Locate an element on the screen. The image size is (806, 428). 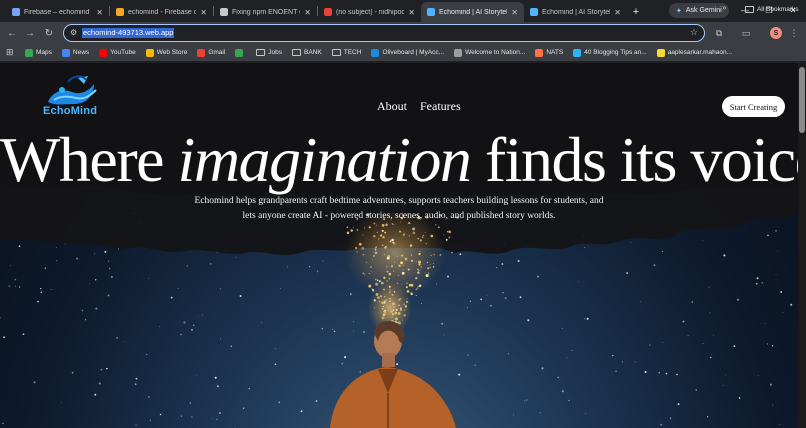
headline-part2: finds its voice. is located at coordinates (641, 159).